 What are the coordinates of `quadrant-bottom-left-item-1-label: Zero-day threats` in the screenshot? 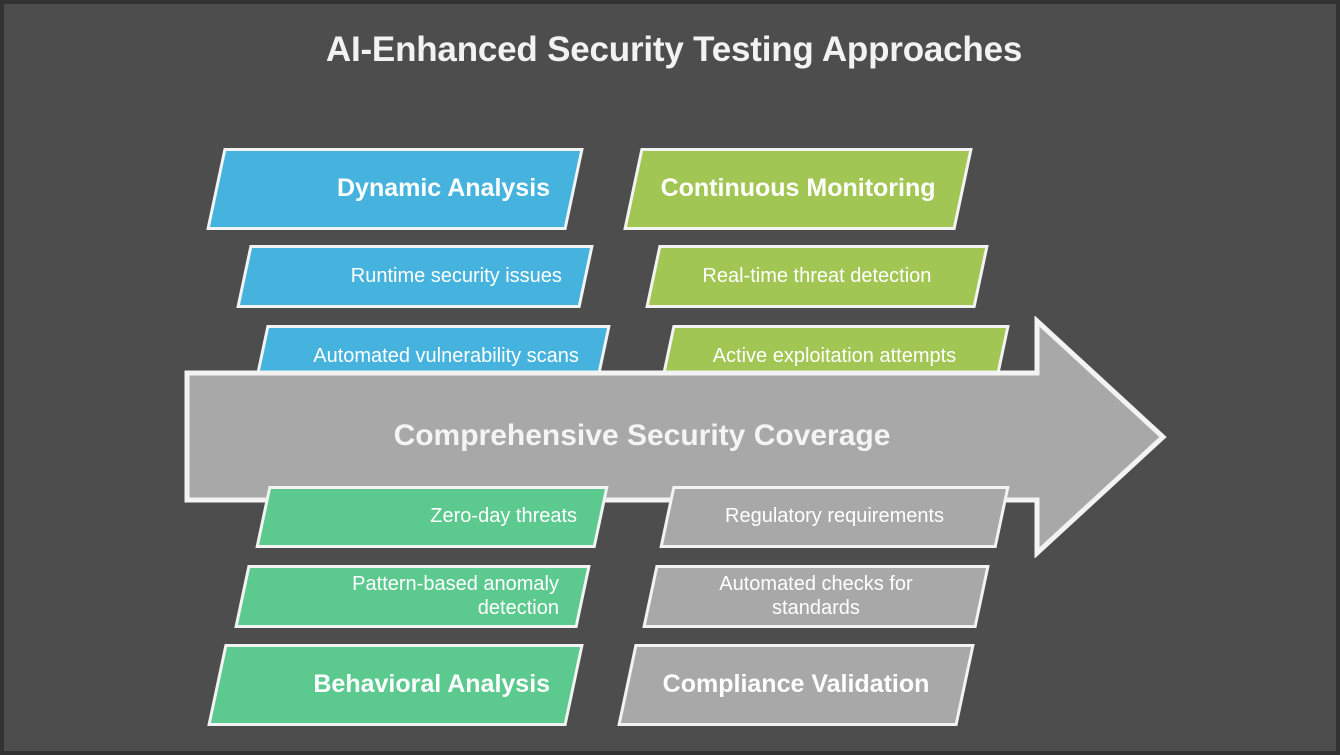 It's located at (503, 516).